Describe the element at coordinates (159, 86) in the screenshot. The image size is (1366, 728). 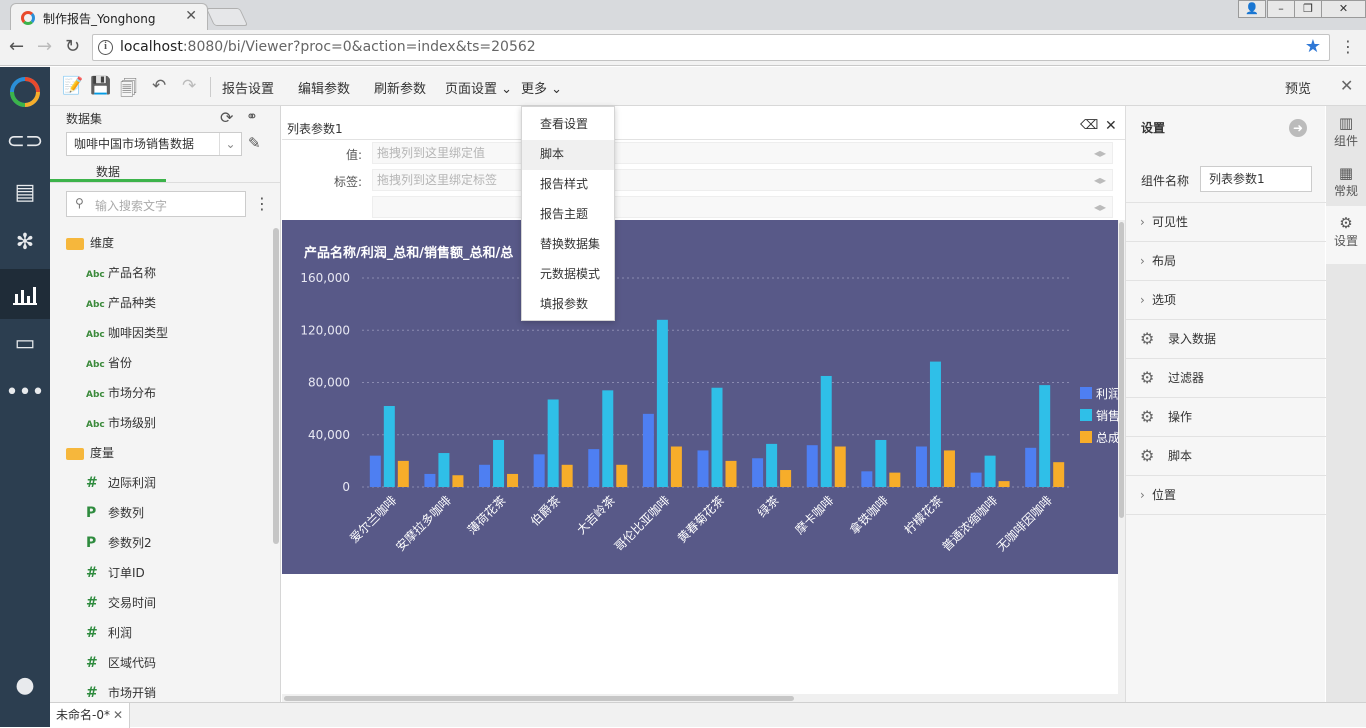
I see `undo-icon: ↶` at that location.